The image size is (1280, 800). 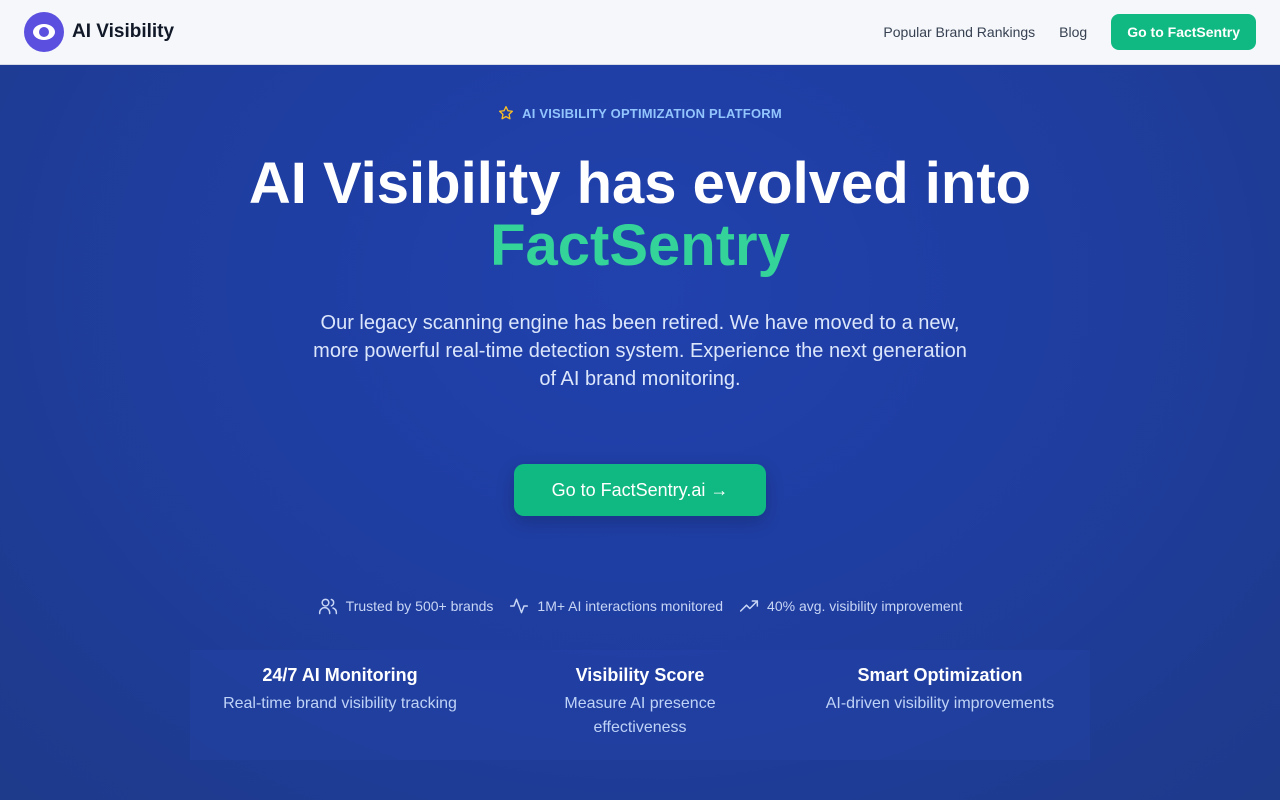 I want to click on stat-item: 40% avg. visibility improvement, so click(x=850, y=606).